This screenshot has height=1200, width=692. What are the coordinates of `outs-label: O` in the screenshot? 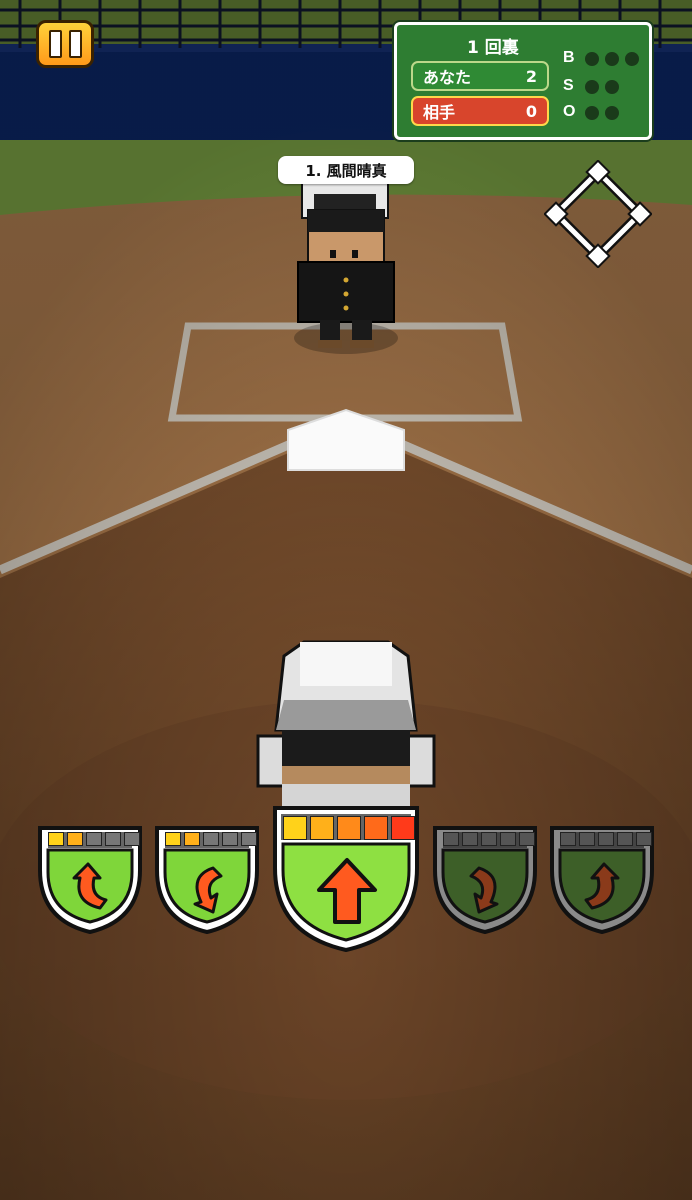 It's located at (569, 111).